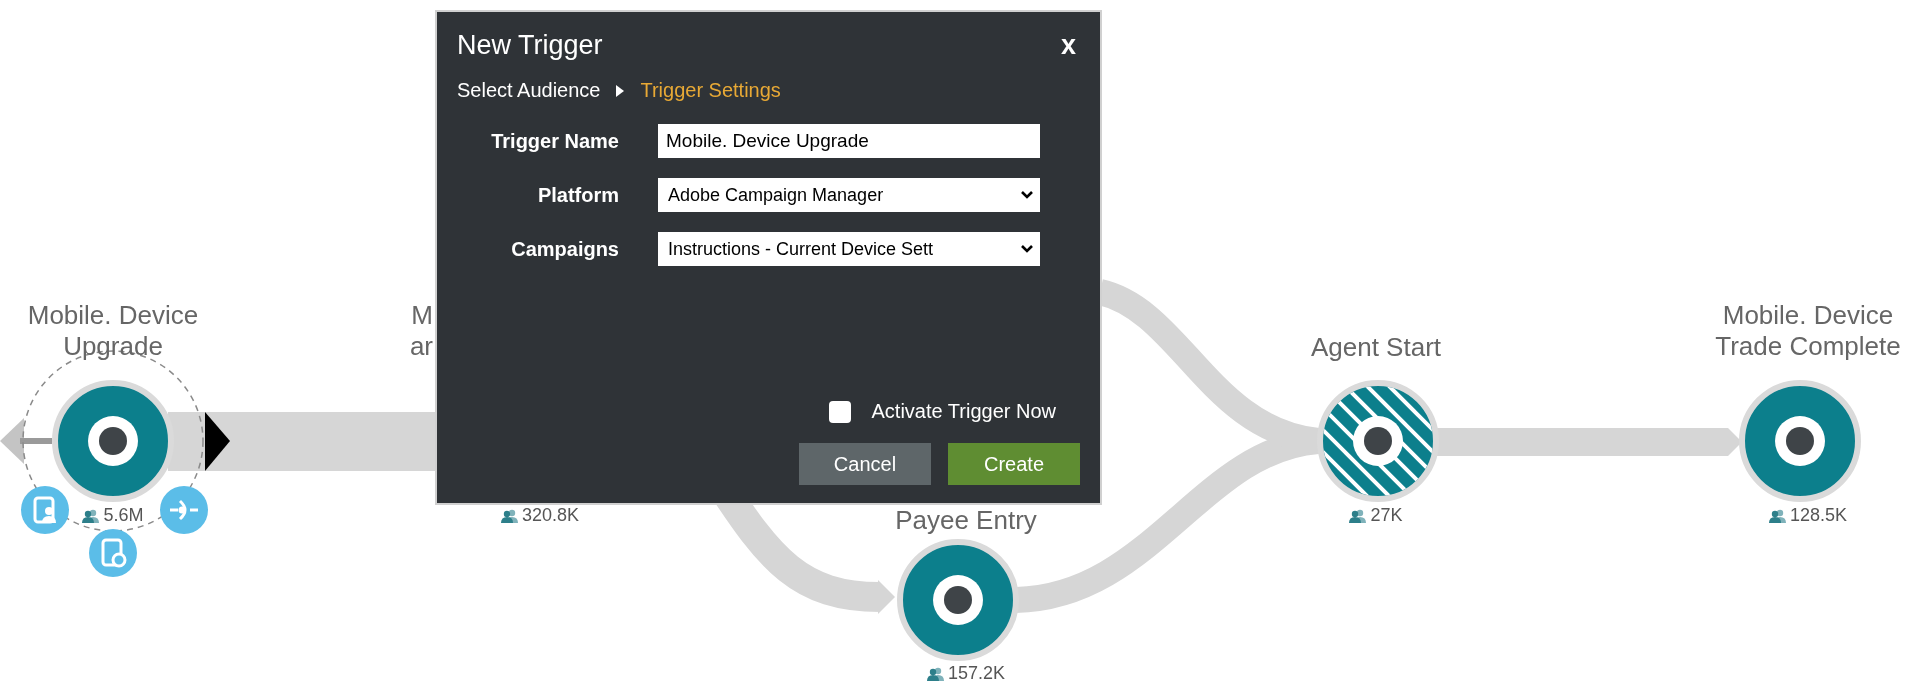  What do you see at coordinates (849, 141) in the screenshot?
I see `trigger-name-field: Mobile. Device Upgrade` at bounding box center [849, 141].